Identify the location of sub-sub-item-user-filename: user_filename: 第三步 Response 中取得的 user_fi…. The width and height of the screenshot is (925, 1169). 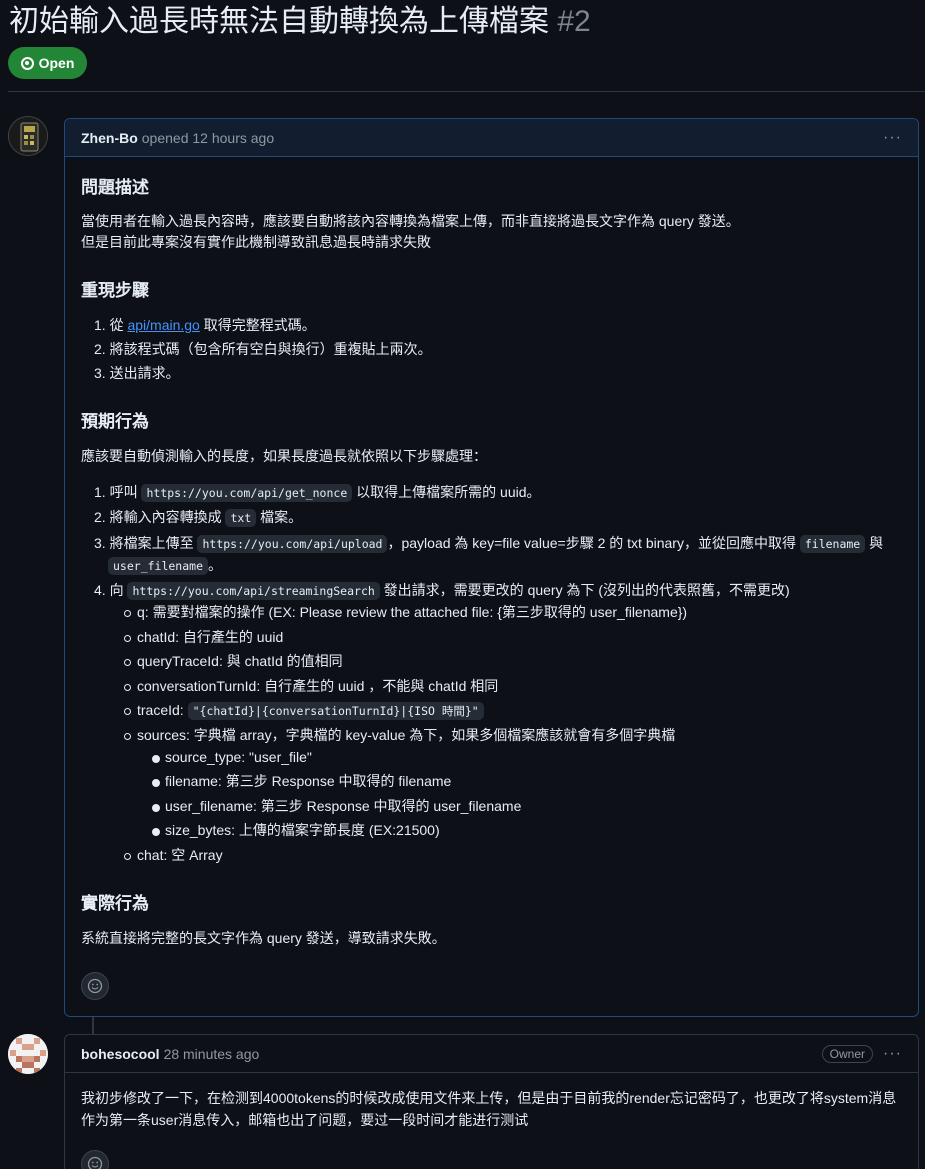
(336, 806).